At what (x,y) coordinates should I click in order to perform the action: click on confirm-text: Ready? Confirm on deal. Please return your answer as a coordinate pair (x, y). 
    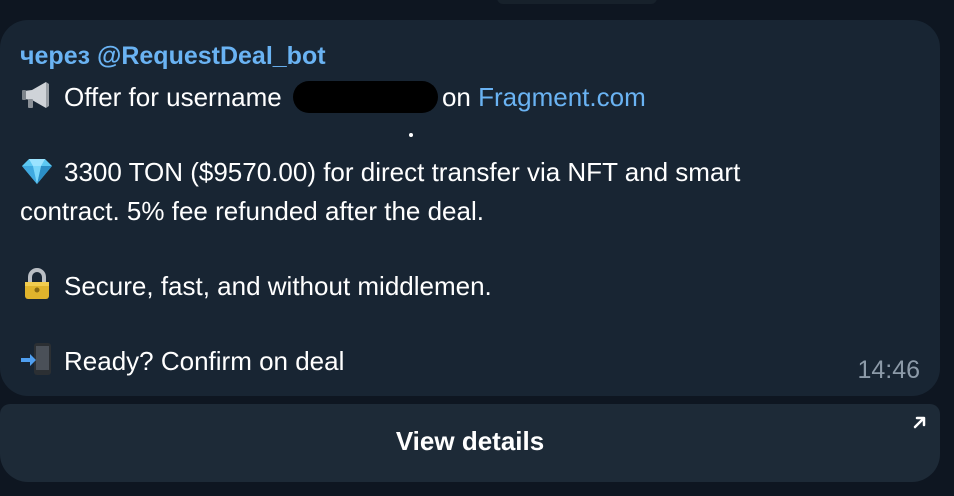
    Looking at the image, I should click on (204, 361).